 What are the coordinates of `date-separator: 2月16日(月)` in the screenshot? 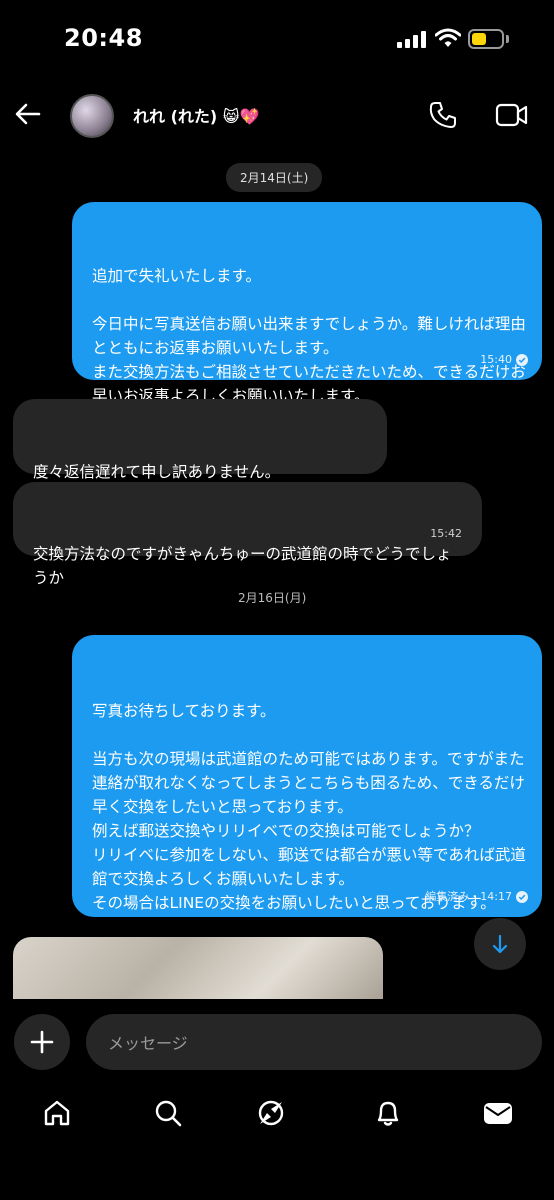 It's located at (272, 598).